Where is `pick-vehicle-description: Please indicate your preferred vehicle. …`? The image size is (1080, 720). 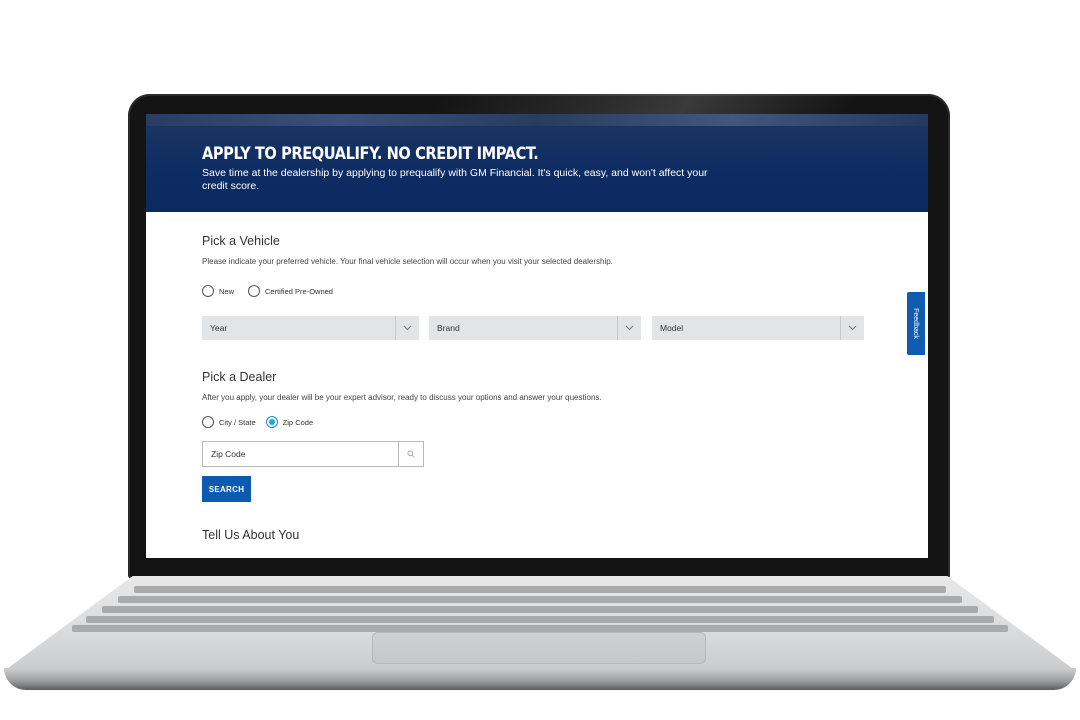
pick-vehicle-description: Please indicate your preferred vehicle. … is located at coordinates (407, 261).